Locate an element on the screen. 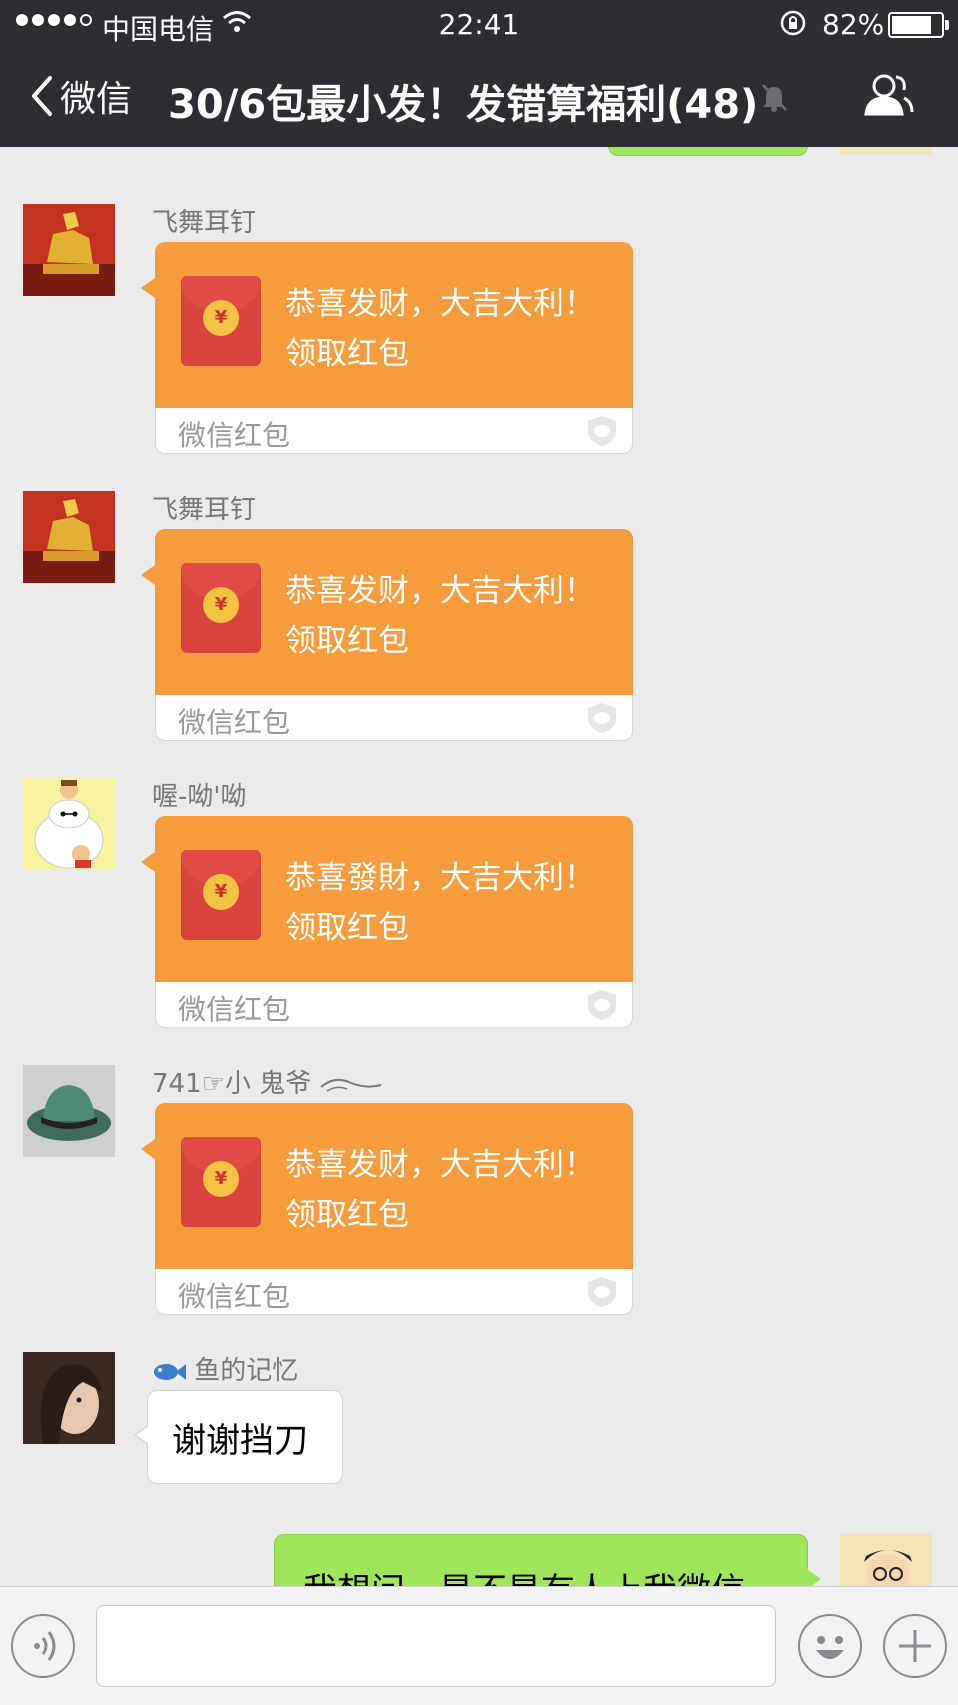 The height and width of the screenshot is (1705, 958). incoming-message-bubble: 谢谢挡刀 is located at coordinates (238, 1437).